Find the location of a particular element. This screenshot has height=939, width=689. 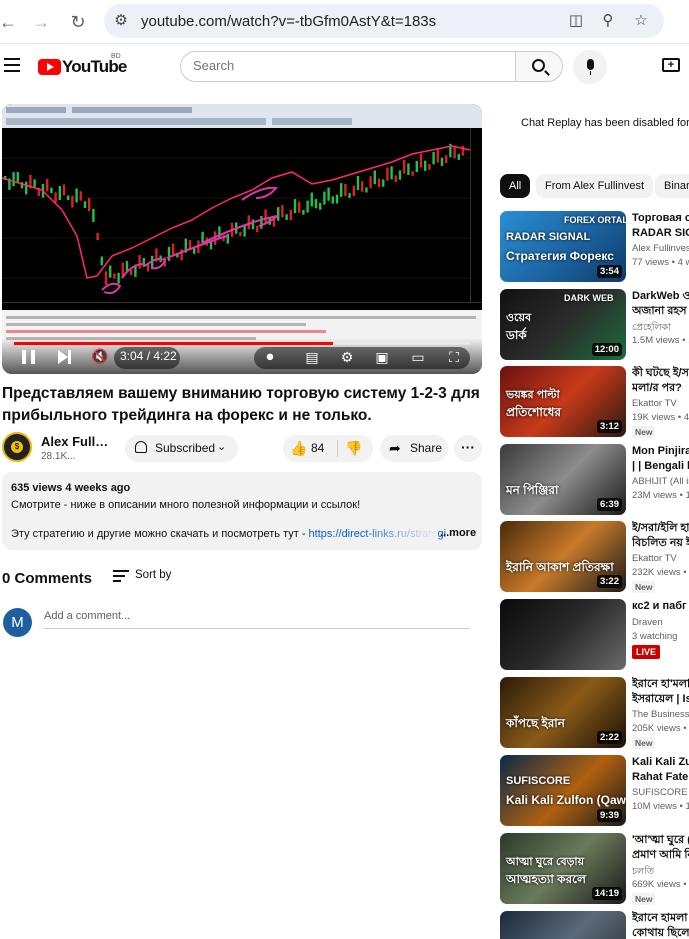

chip-binary: Binar is located at coordinates (672, 186).